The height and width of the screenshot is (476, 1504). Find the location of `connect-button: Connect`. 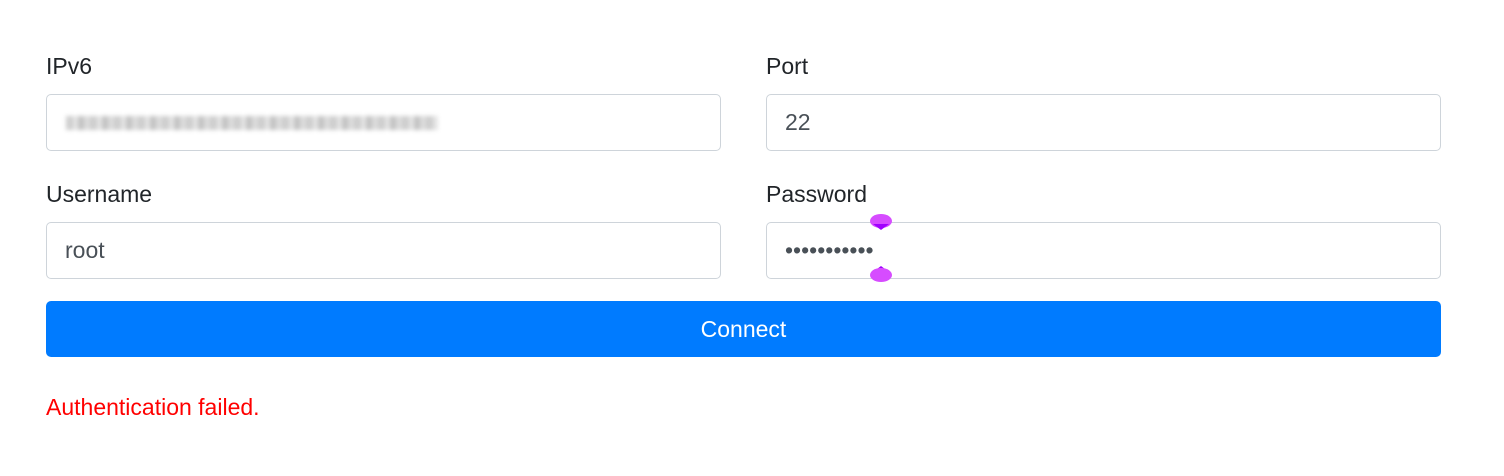

connect-button: Connect is located at coordinates (743, 329).